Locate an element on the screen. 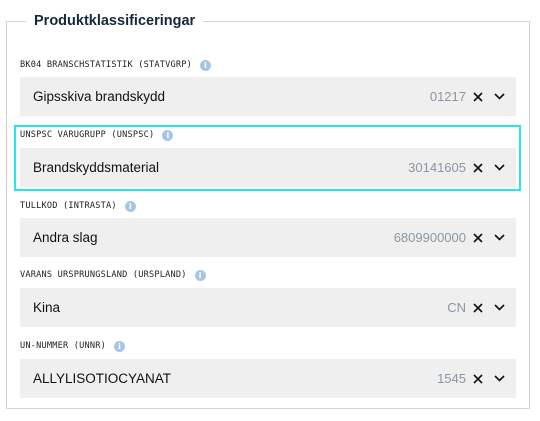 The width and height of the screenshot is (540, 421). select-value: Kina is located at coordinates (47, 307).